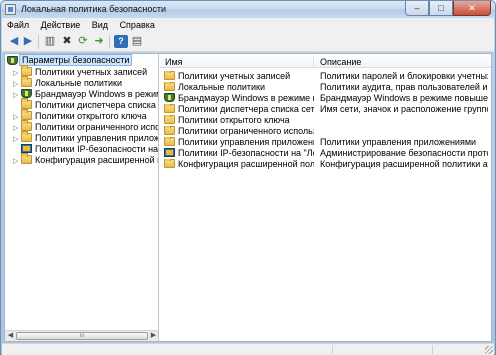 This screenshot has width=496, height=355. I want to click on resize-grip-icon, so click(489, 350).